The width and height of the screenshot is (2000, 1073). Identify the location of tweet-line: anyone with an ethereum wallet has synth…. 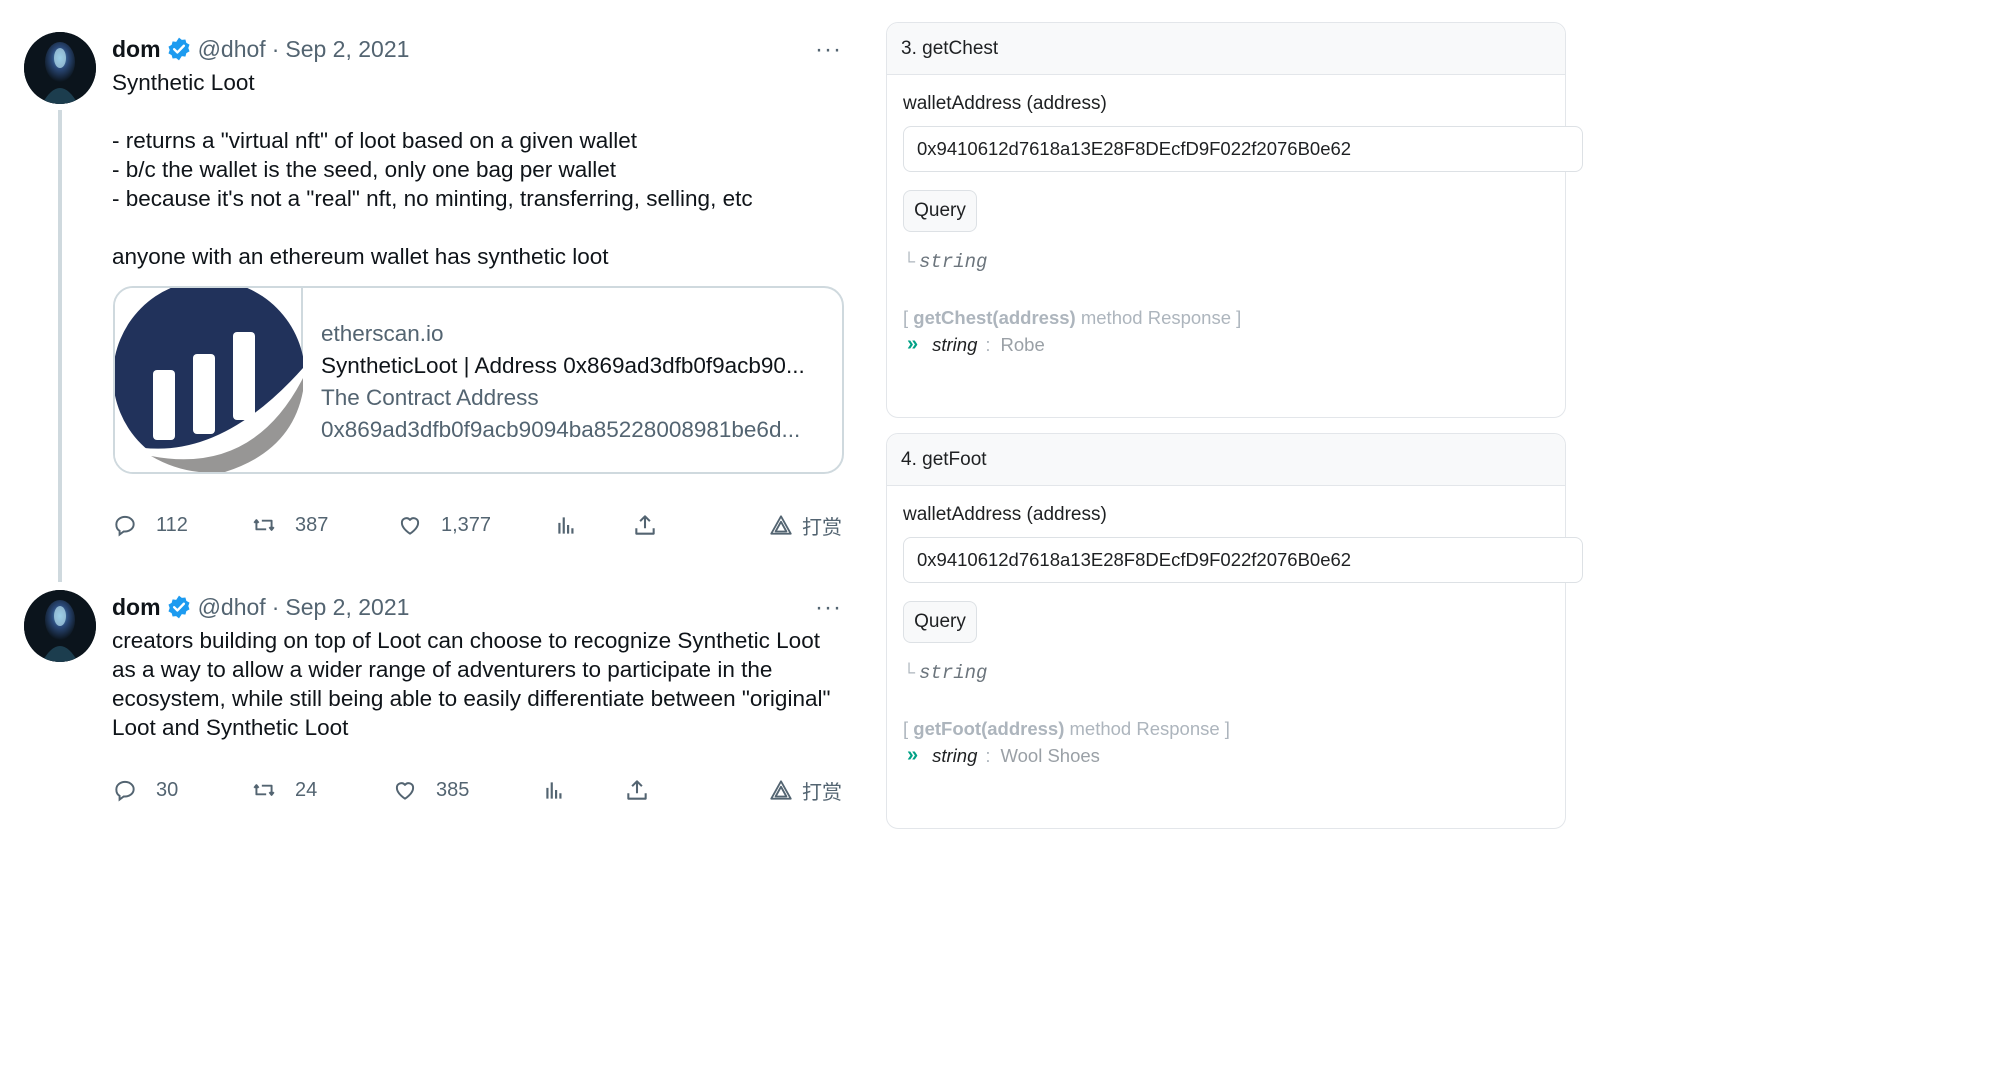
(360, 256).